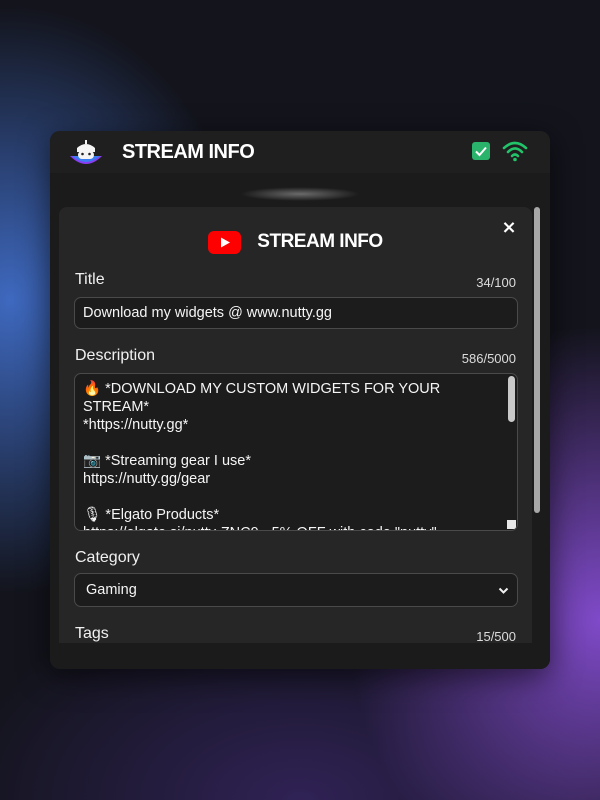 Image resolution: width=600 pixels, height=800 pixels. What do you see at coordinates (300, 194) in the screenshot?
I see `header-glow` at bounding box center [300, 194].